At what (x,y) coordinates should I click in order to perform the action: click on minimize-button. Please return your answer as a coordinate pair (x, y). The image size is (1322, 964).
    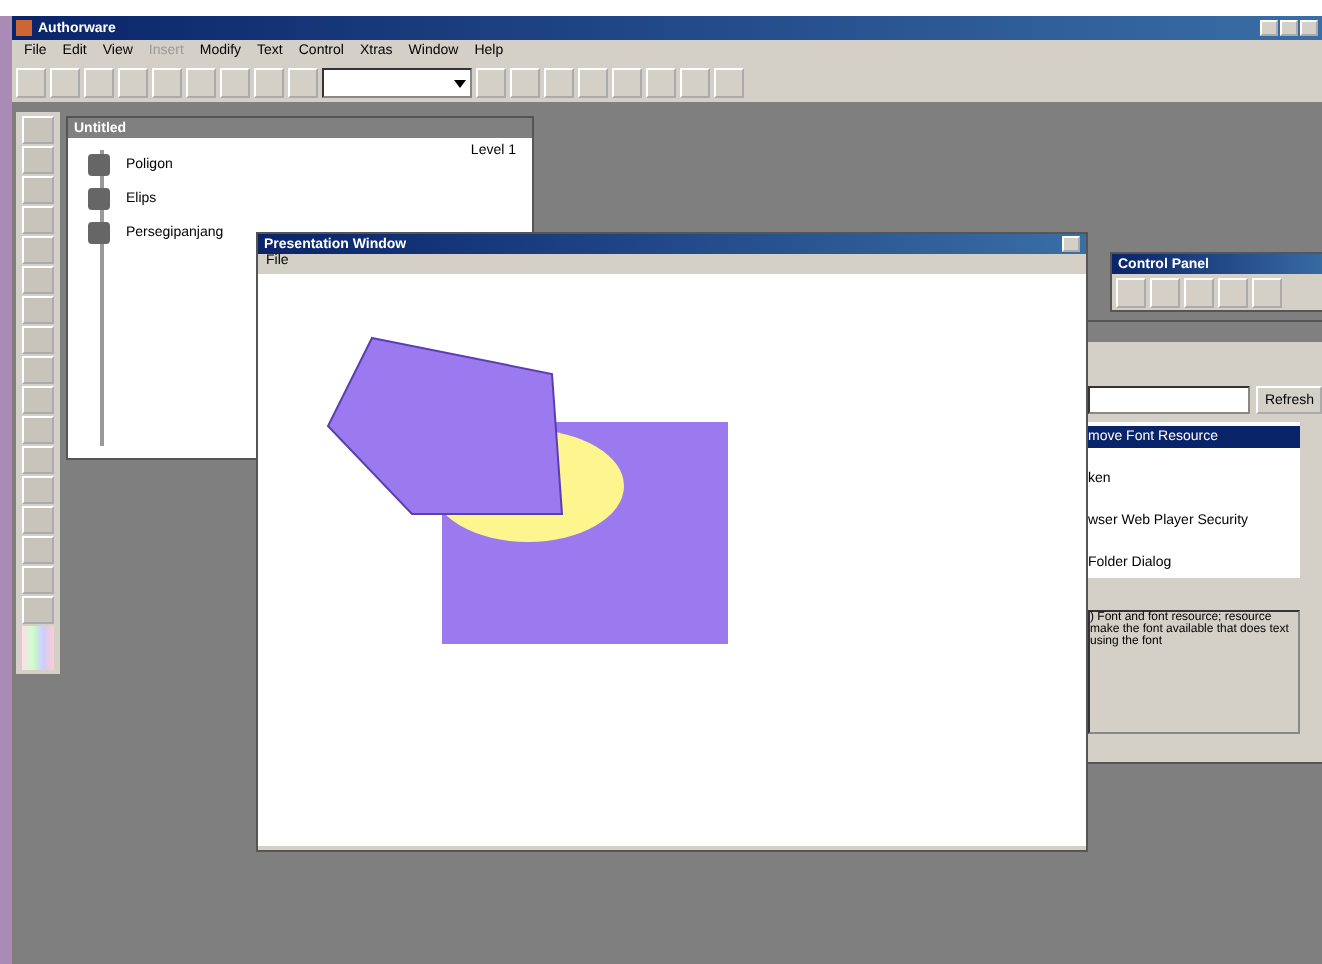
    Looking at the image, I should click on (1269, 28).